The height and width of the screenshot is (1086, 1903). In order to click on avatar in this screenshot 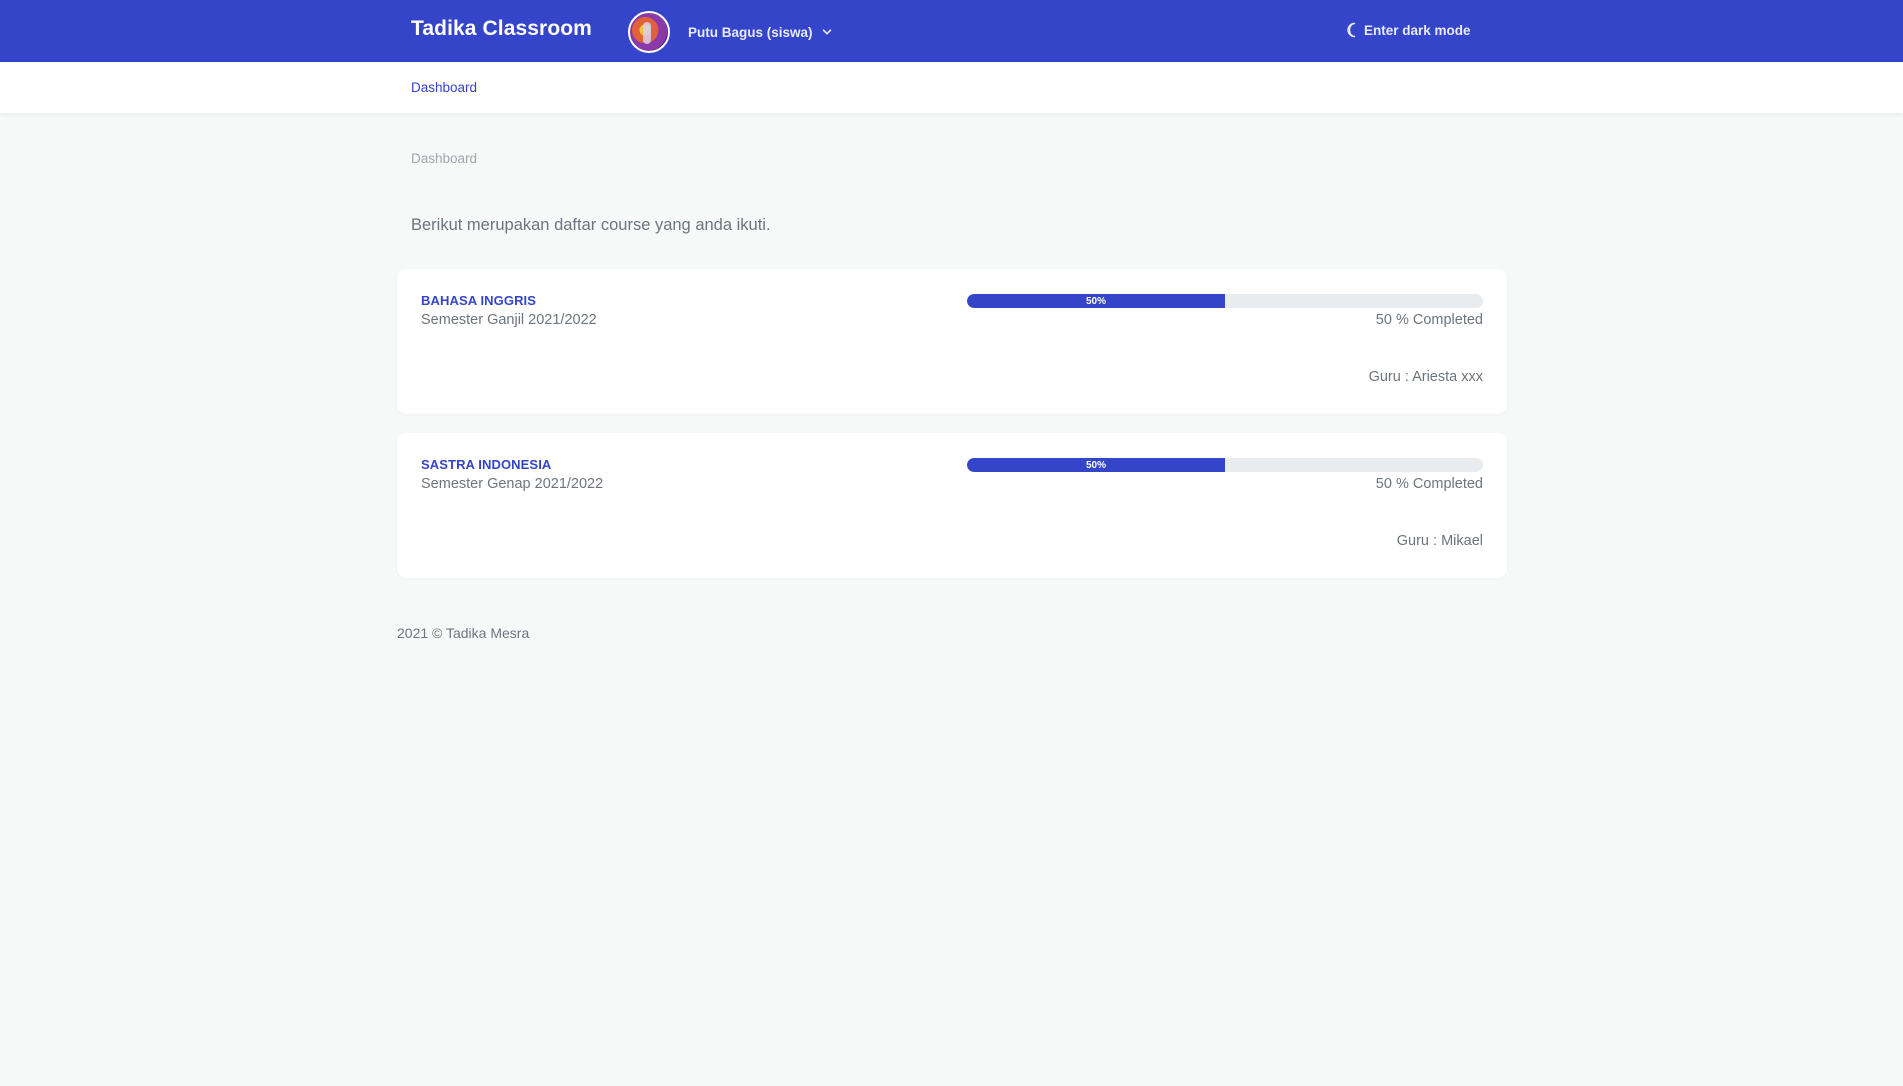, I will do `click(649, 32)`.